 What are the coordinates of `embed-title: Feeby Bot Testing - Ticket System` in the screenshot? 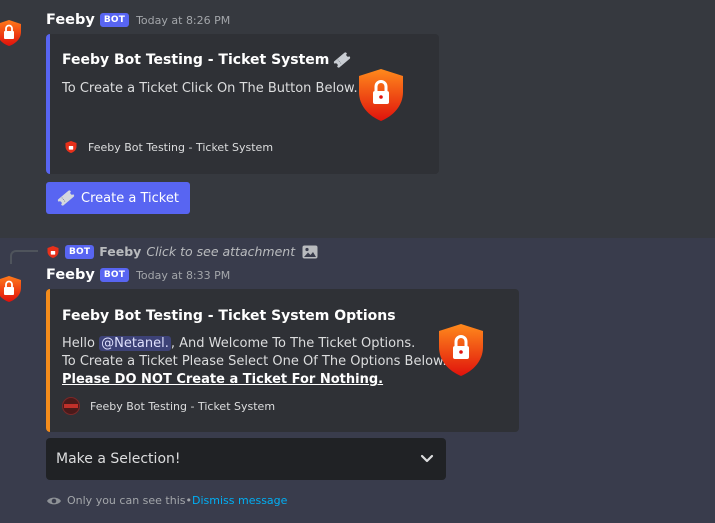 It's located at (206, 60).